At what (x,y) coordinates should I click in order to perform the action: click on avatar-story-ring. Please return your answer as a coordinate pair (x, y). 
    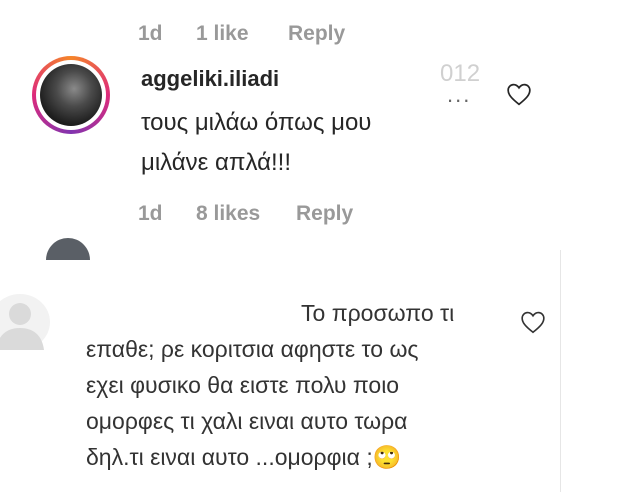
    Looking at the image, I should click on (71, 95).